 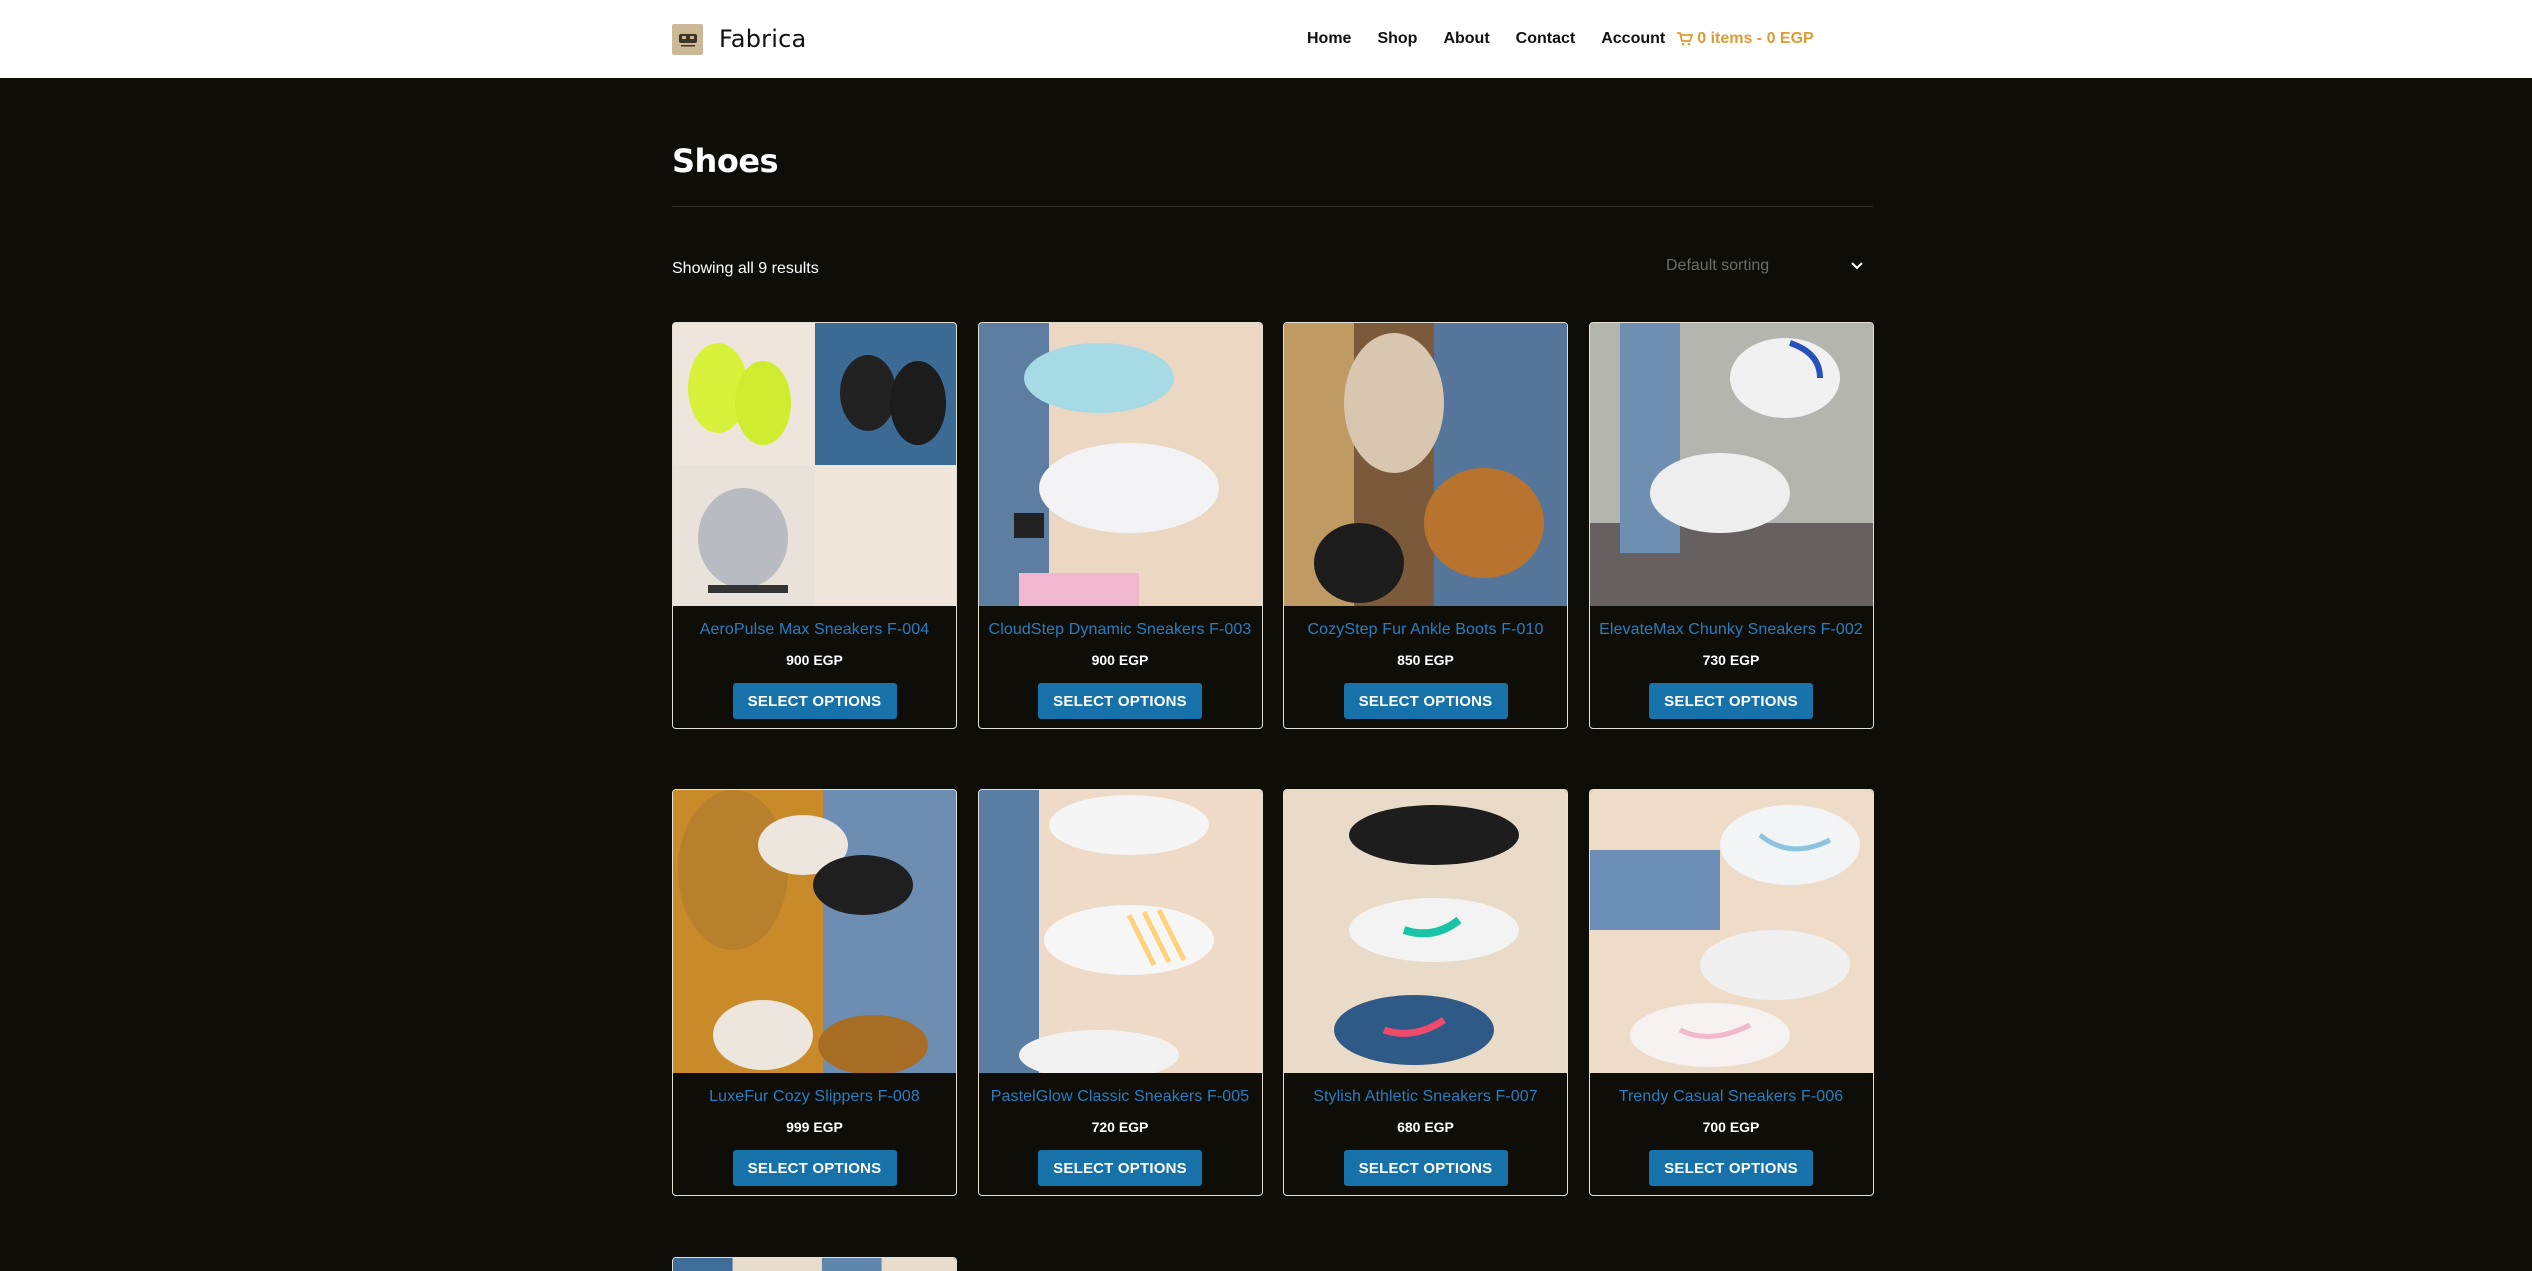 I want to click on product-card-partial, so click(x=814, y=1264).